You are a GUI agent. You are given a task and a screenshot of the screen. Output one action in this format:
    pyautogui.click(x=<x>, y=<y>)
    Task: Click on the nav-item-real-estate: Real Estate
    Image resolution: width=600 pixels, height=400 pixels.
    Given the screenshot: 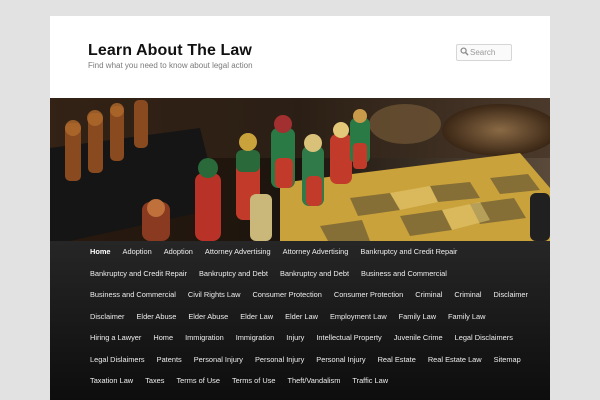 What is the action you would take?
    pyautogui.click(x=399, y=360)
    